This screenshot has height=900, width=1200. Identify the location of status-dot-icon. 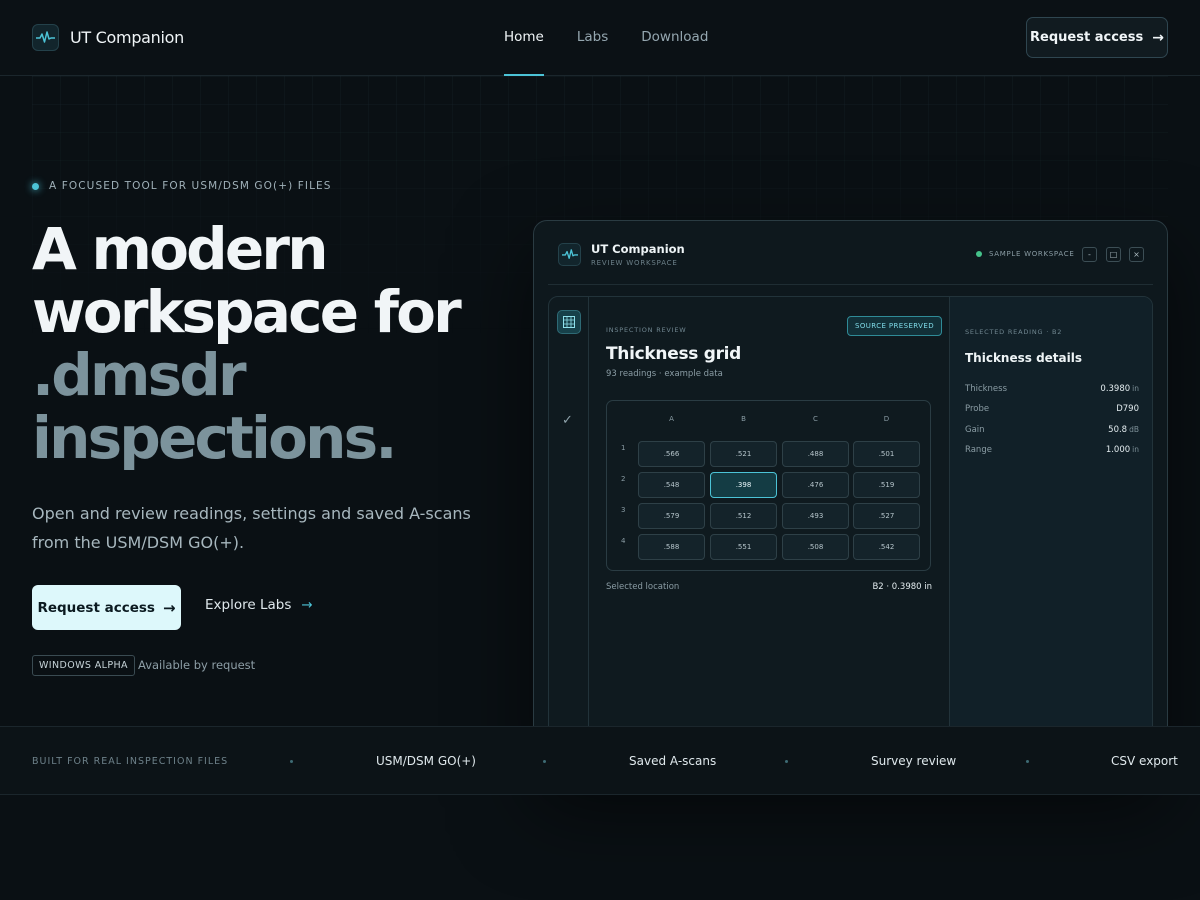
(979, 254).